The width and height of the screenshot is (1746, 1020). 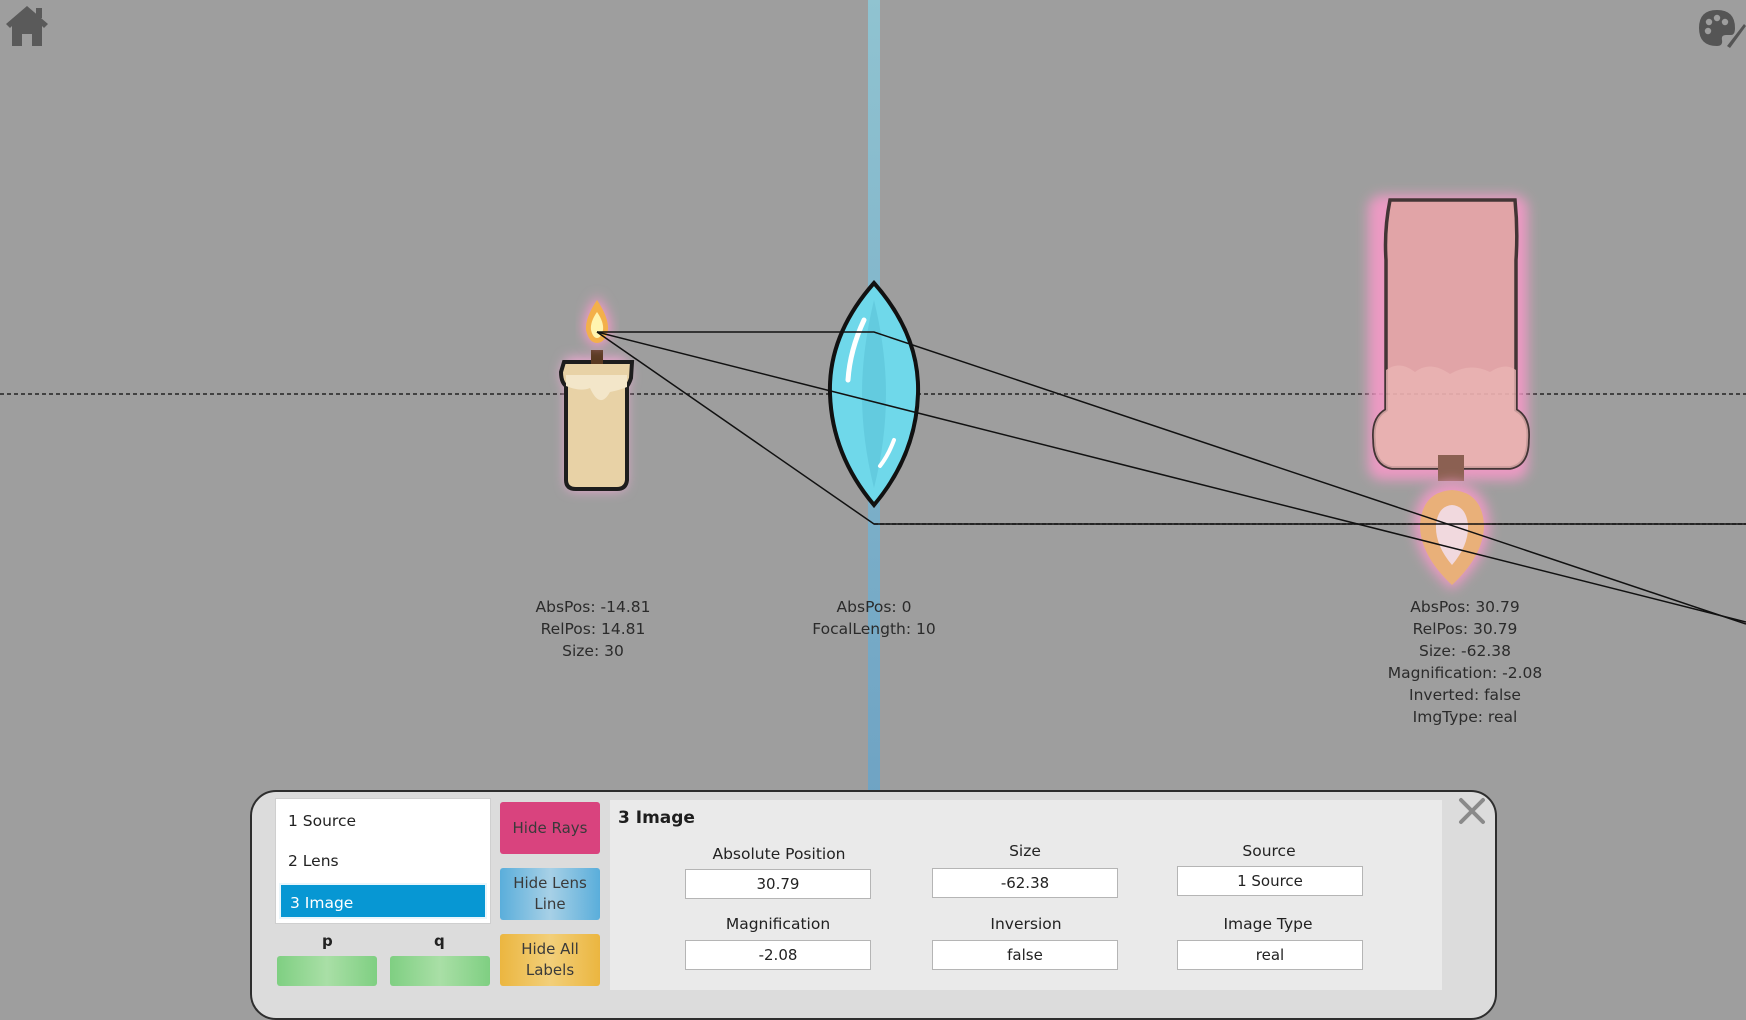 I want to click on source-field: 1 Source, so click(x=1270, y=881).